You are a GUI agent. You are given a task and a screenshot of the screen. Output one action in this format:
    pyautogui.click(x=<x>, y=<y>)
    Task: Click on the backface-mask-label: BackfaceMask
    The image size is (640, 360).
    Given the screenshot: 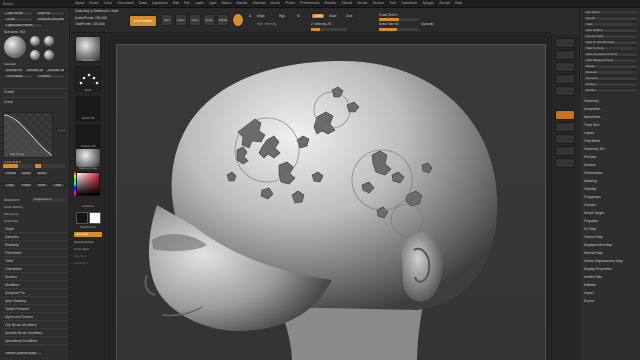 What is the action you would take?
    pyautogui.click(x=89, y=242)
    